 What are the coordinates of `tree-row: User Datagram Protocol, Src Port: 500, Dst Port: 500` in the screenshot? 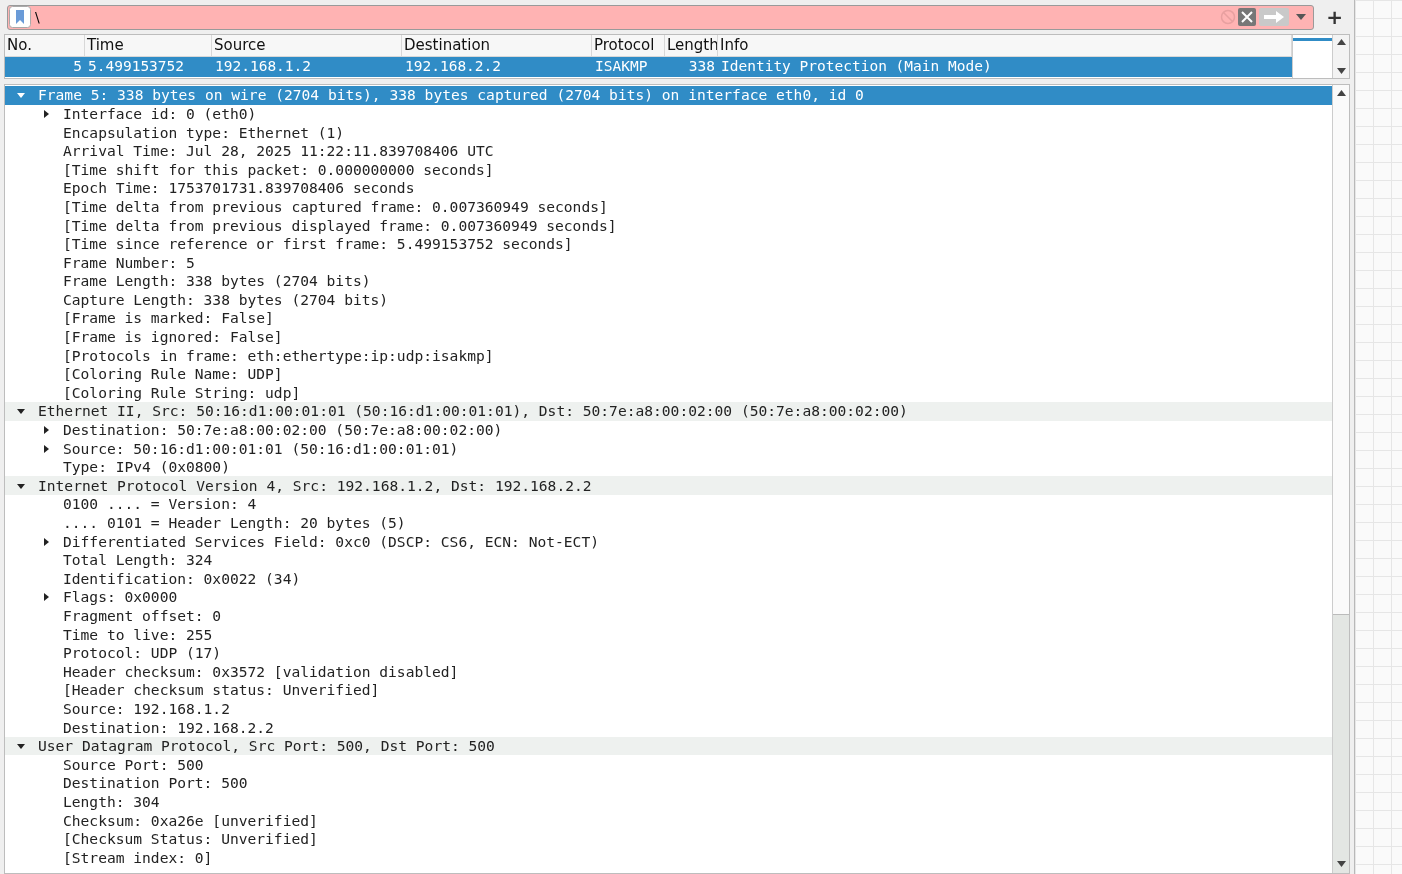 It's located at (668, 746).